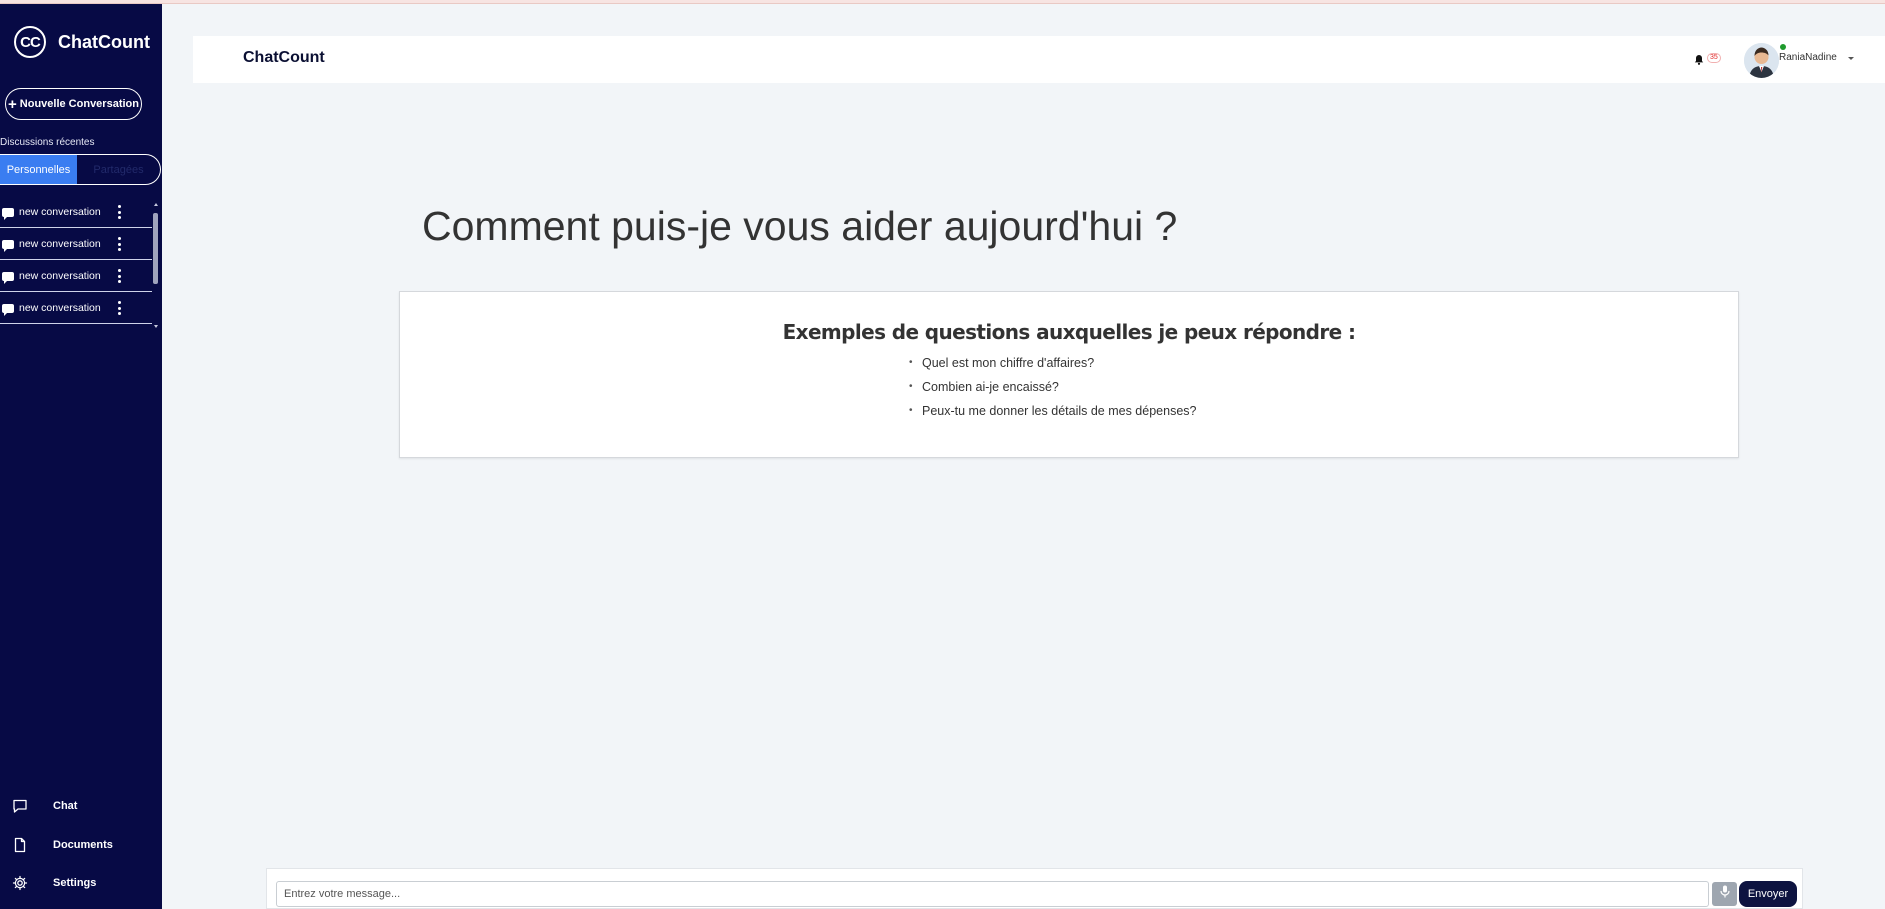  I want to click on microphone-button, so click(1724, 894).